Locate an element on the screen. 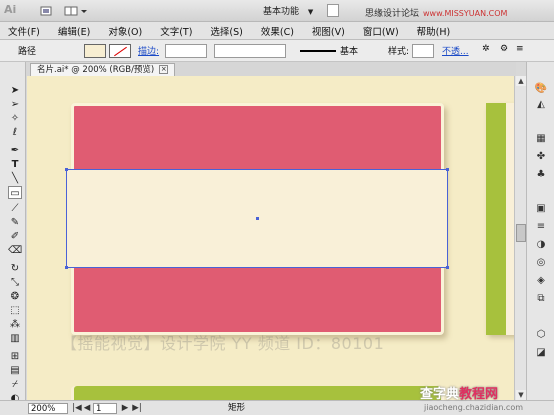 This screenshot has width=554, height=415. menu-select: 选择(S) is located at coordinates (226, 31).